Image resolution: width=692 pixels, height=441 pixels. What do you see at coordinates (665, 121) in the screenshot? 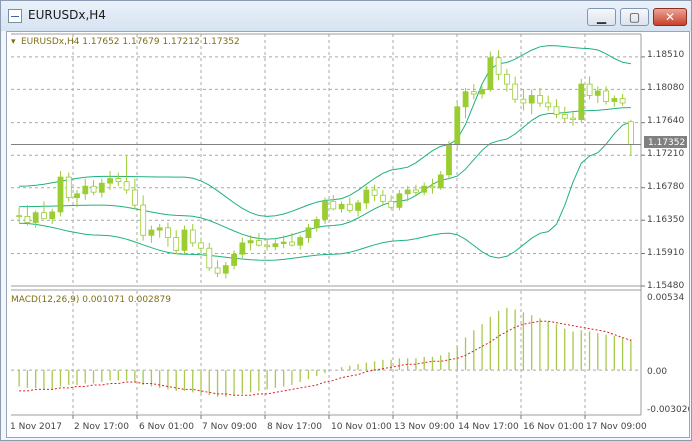
I see `price-tick-3: 1.17640` at bounding box center [665, 121].